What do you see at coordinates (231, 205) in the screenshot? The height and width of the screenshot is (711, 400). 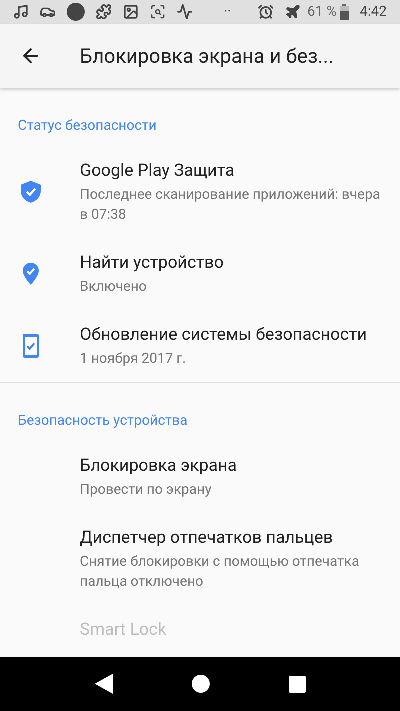 I see `item-subtitle: Последнее сканирование приложений: вчера в 07:38` at bounding box center [231, 205].